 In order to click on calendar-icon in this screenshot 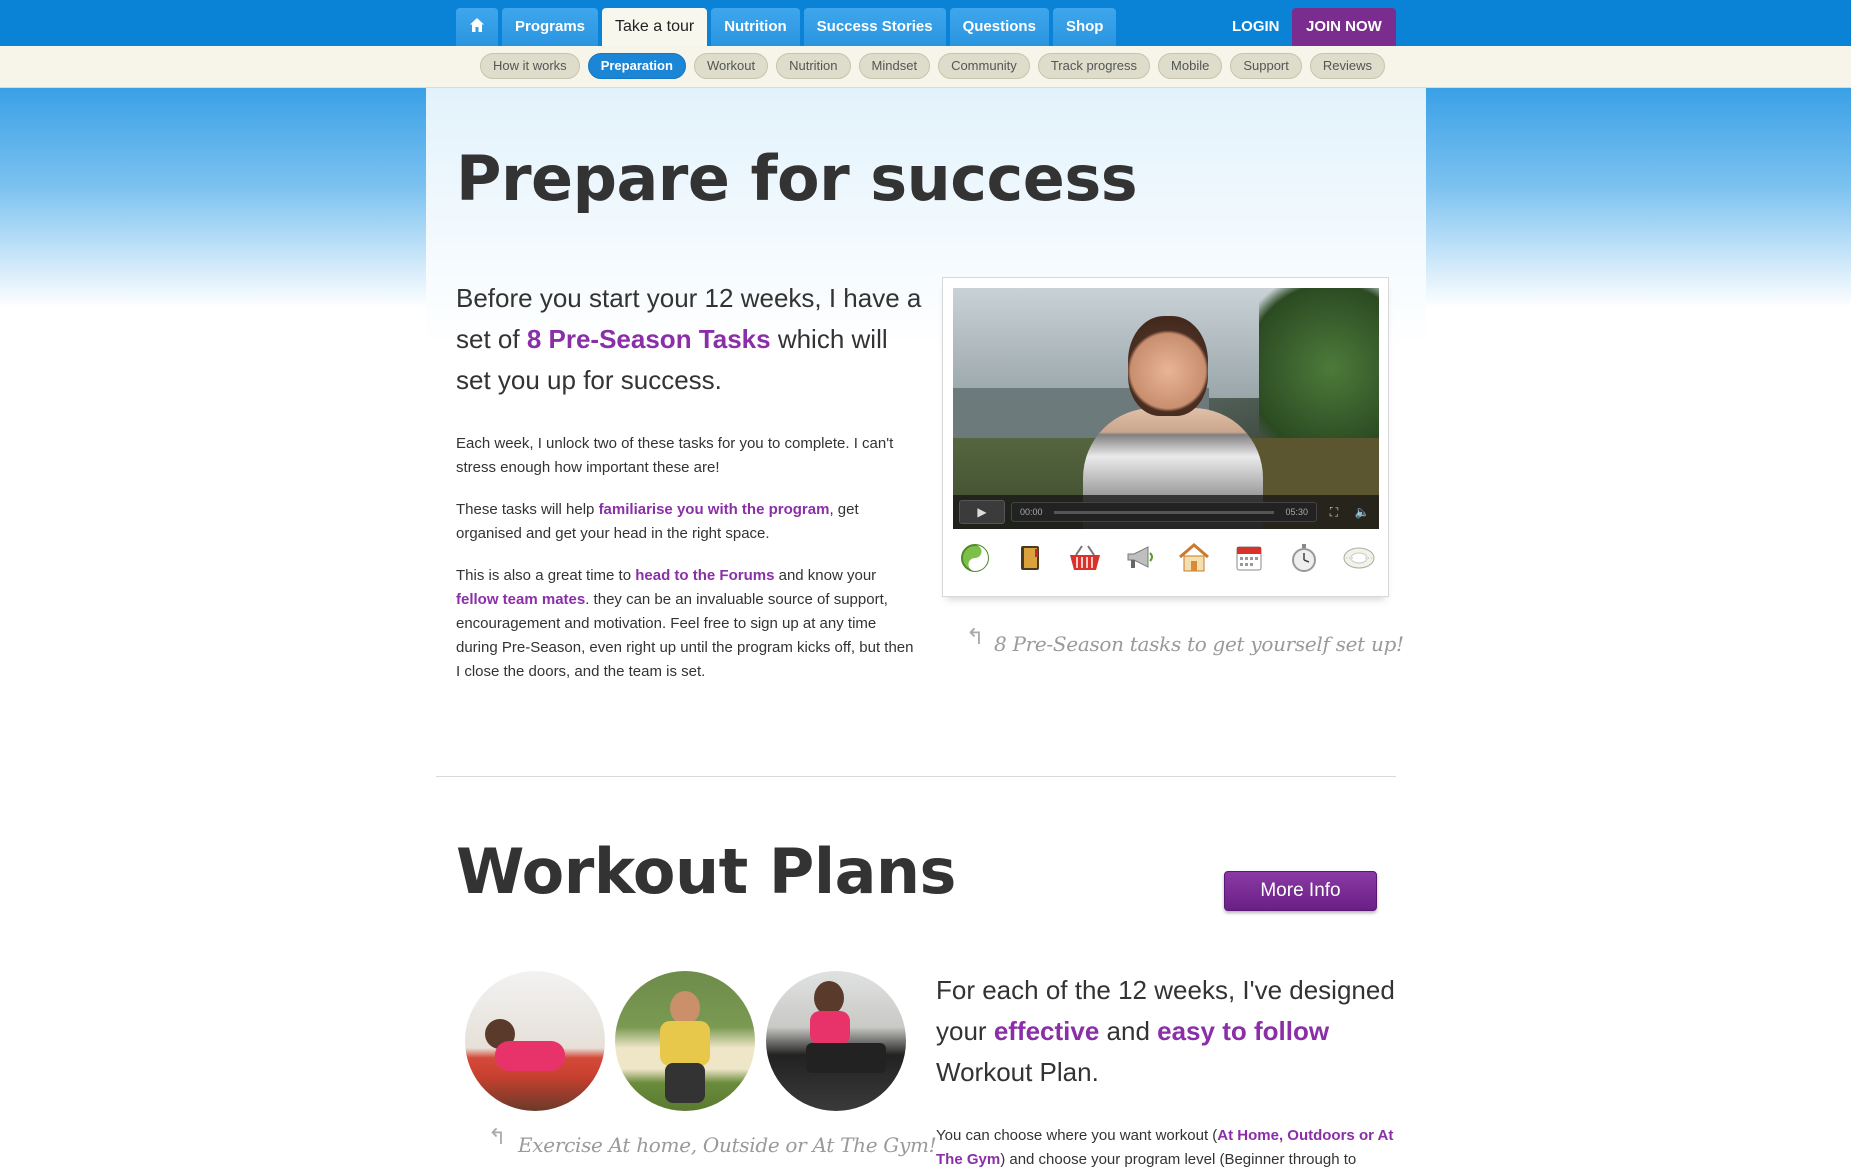, I will do `click(1249, 558)`.